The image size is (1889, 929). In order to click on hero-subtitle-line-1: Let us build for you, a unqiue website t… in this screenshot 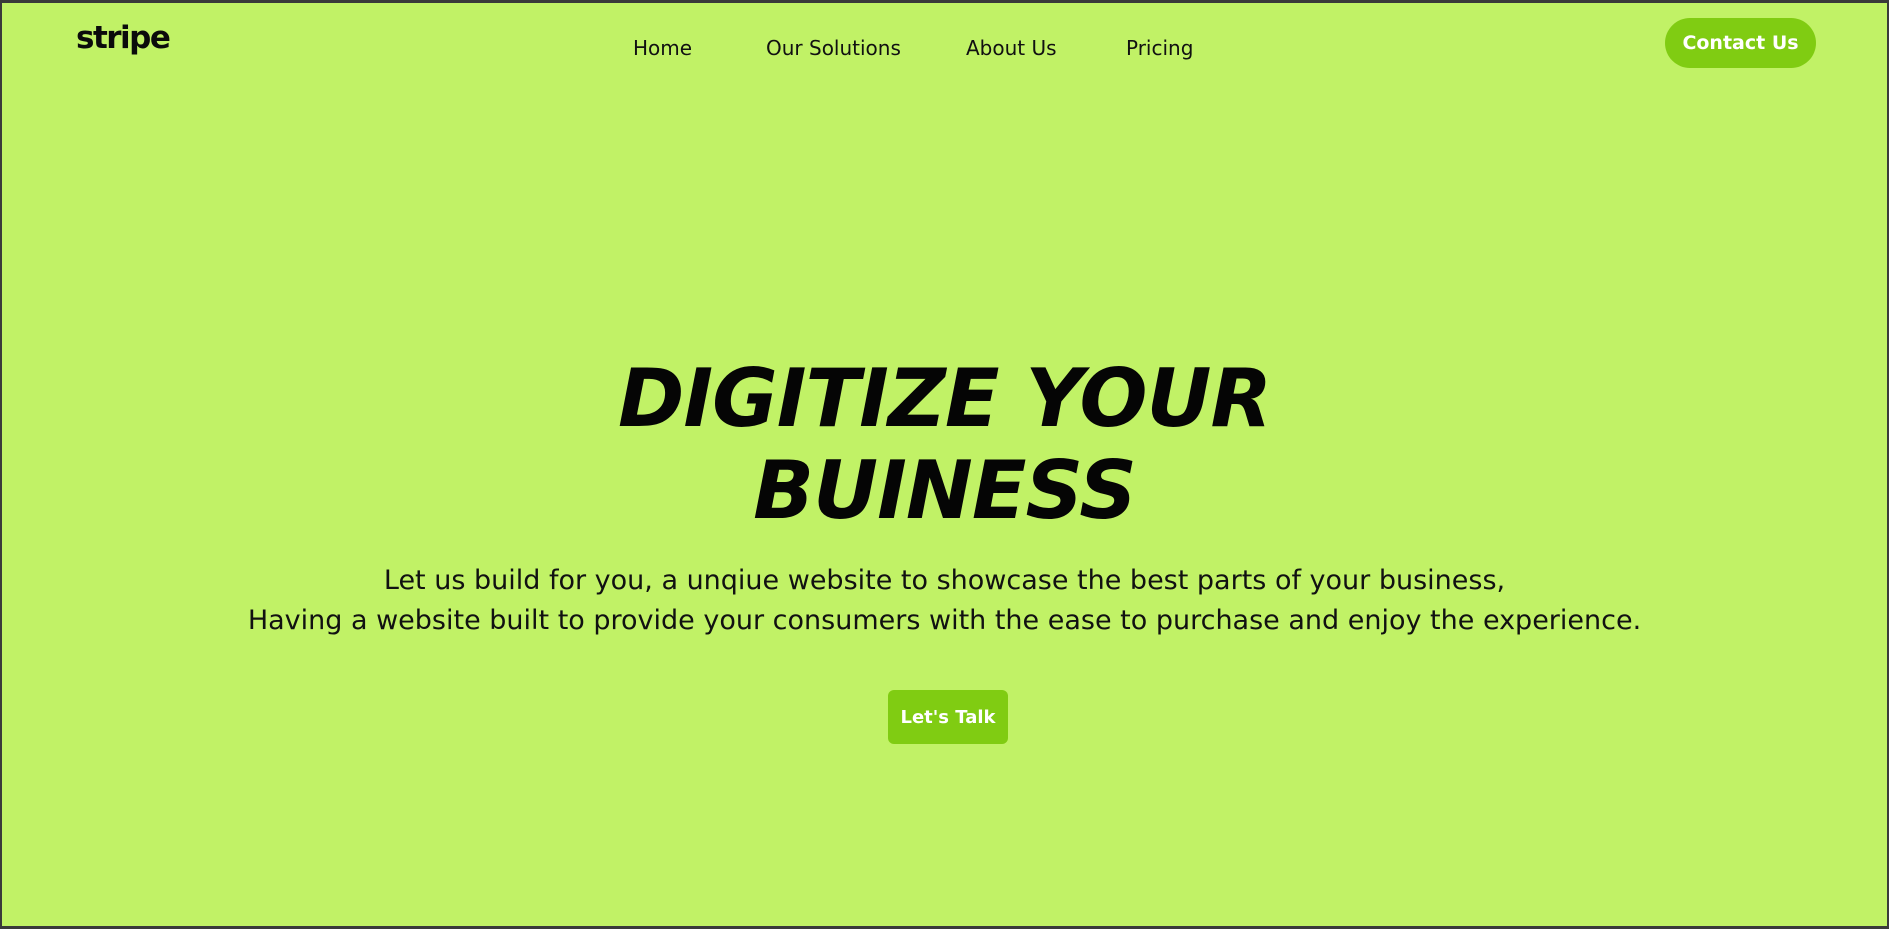, I will do `click(944, 580)`.